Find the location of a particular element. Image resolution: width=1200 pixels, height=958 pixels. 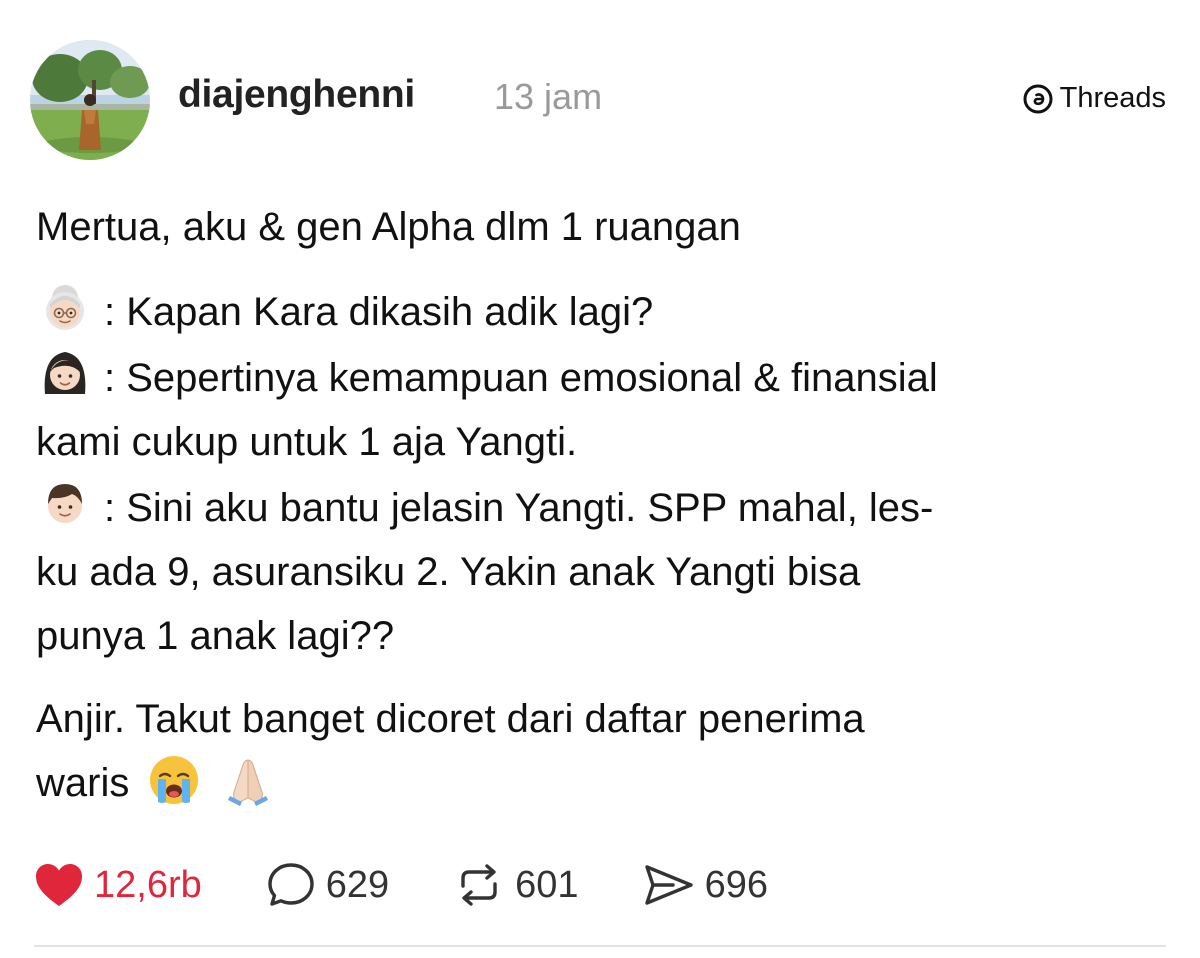

like-button: 12,6rb is located at coordinates (118, 885).